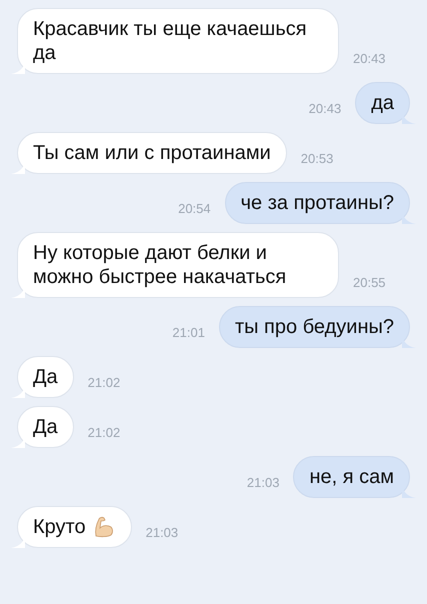 This screenshot has width=427, height=604. I want to click on message-text: че за протаины?, so click(317, 203).